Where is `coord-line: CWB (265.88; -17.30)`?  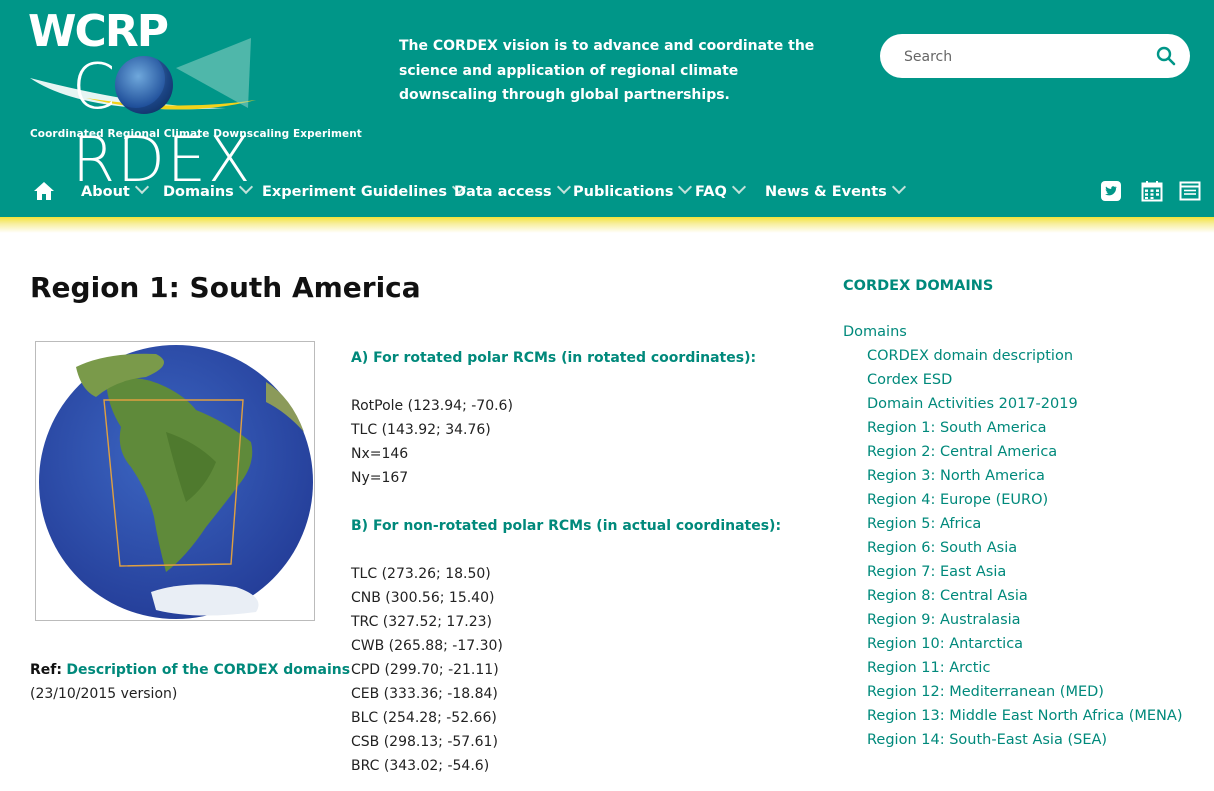
coord-line: CWB (265.88; -17.30) is located at coordinates (427, 646).